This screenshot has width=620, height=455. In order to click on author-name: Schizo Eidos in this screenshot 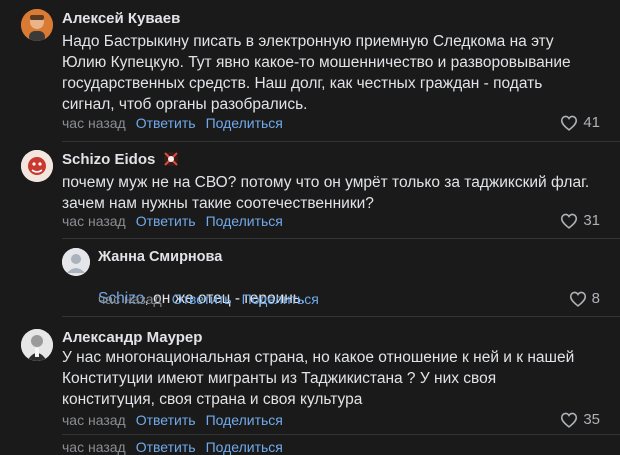, I will do `click(109, 159)`.